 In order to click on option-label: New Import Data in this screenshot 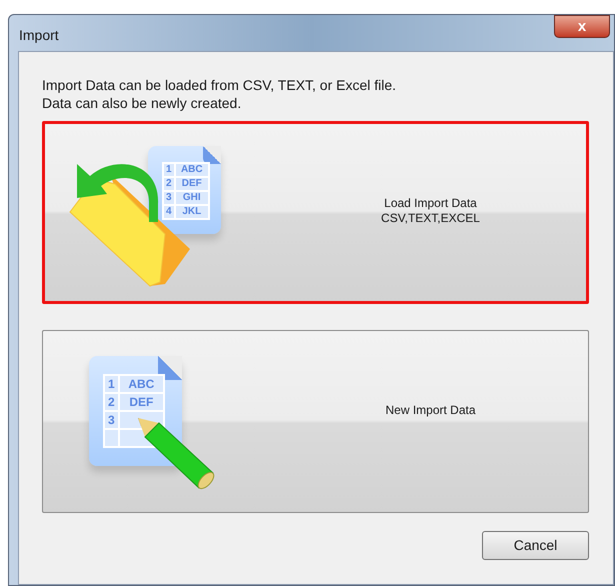, I will do `click(430, 410)`.